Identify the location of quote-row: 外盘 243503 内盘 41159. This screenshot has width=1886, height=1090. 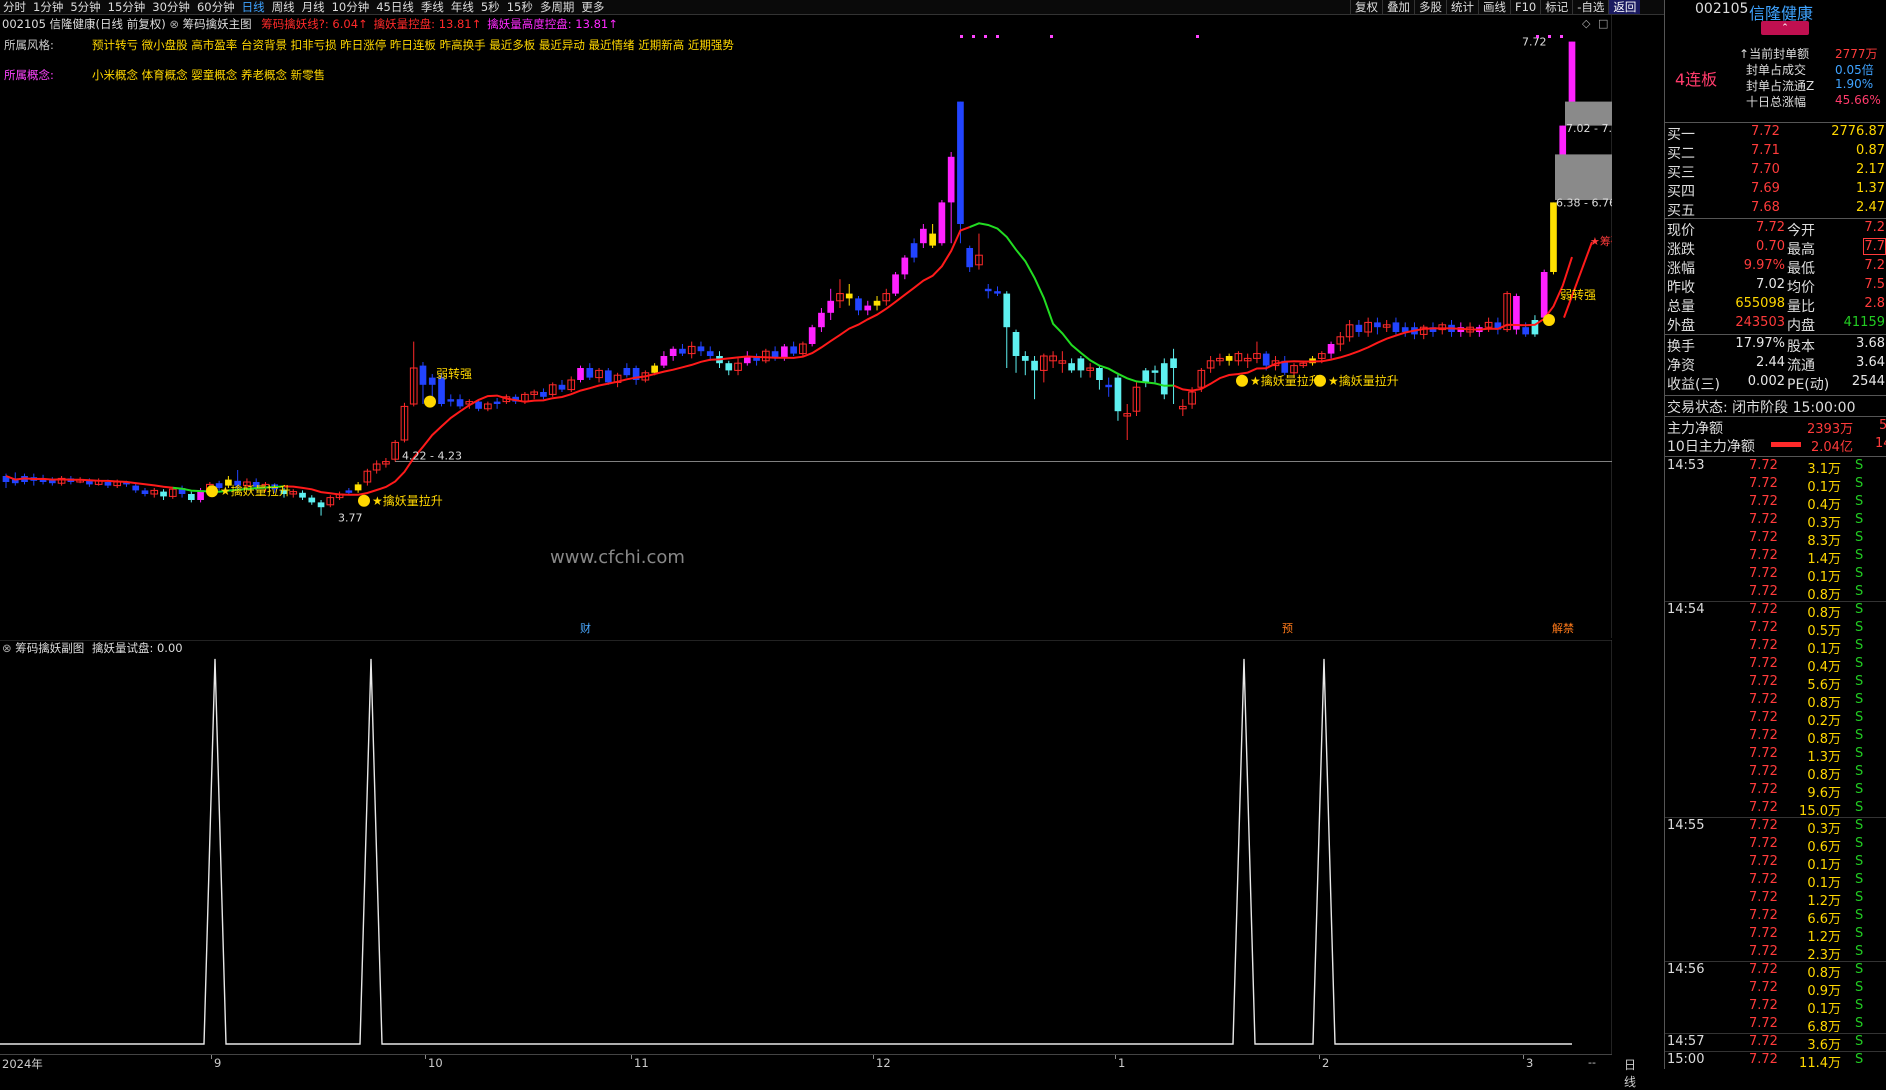
(1776, 324).